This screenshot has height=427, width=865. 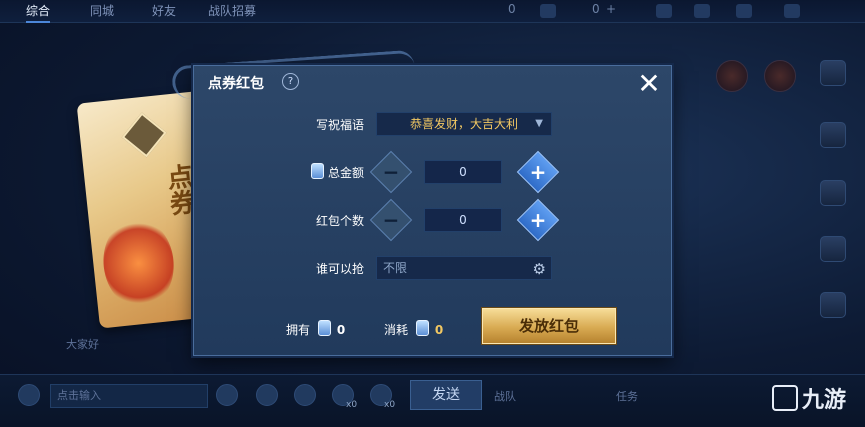 What do you see at coordinates (549, 326) in the screenshot?
I see `send-red-packet-button: 发放红包` at bounding box center [549, 326].